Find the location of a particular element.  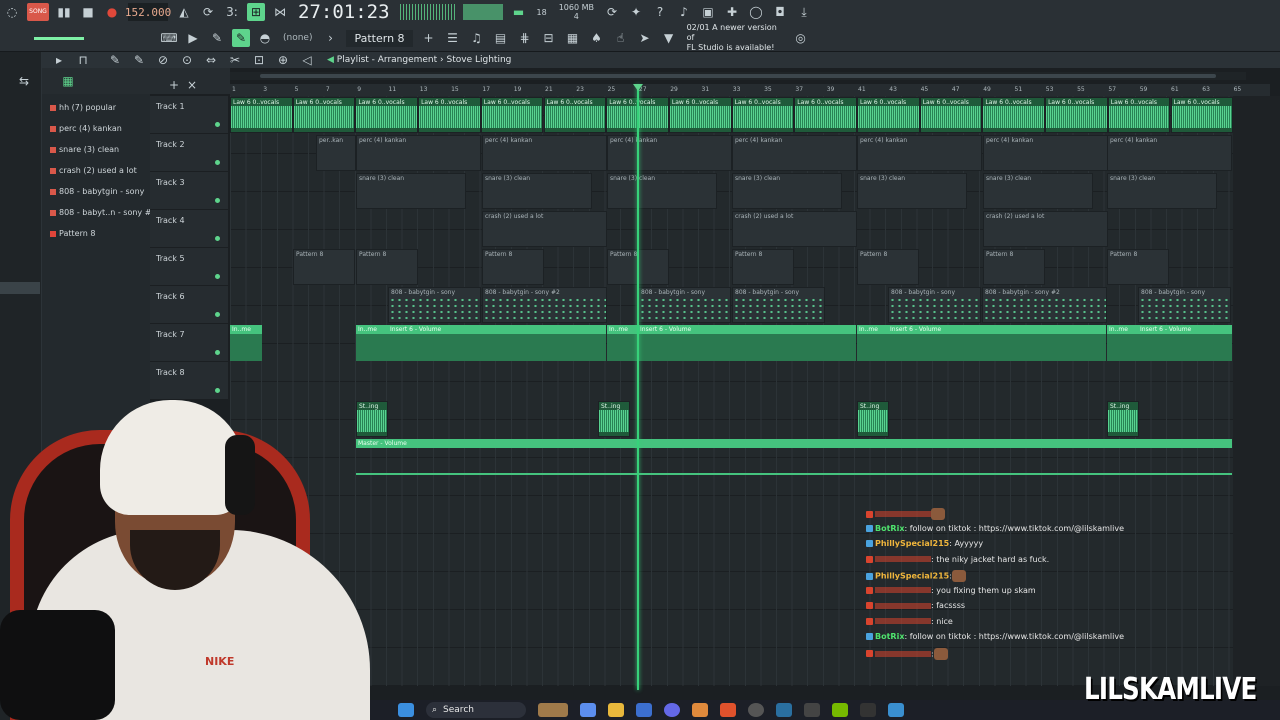

select-icon: ⊡ is located at coordinates (259, 60).